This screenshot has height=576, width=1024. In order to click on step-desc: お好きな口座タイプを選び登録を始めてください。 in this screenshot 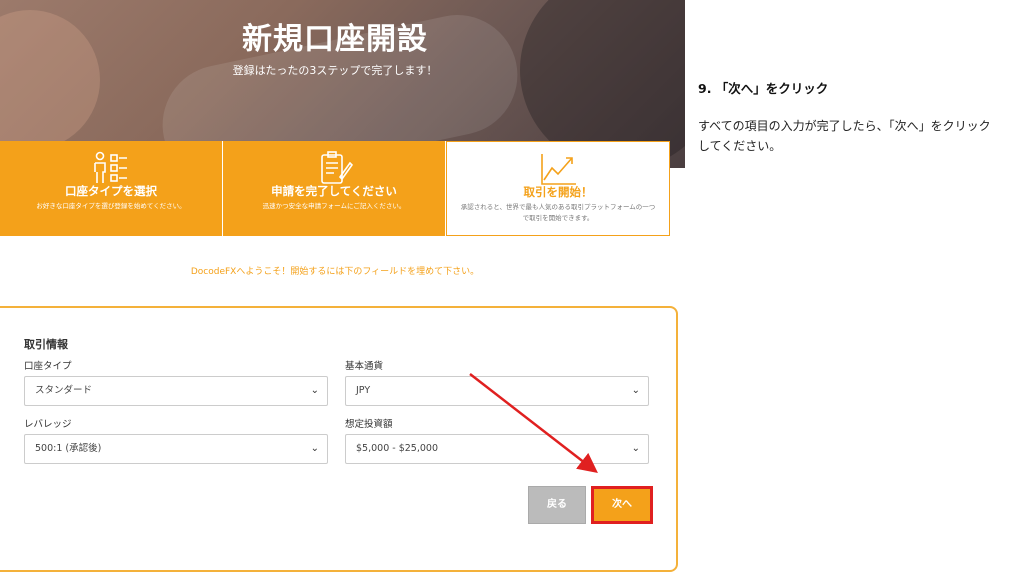, I will do `click(111, 206)`.